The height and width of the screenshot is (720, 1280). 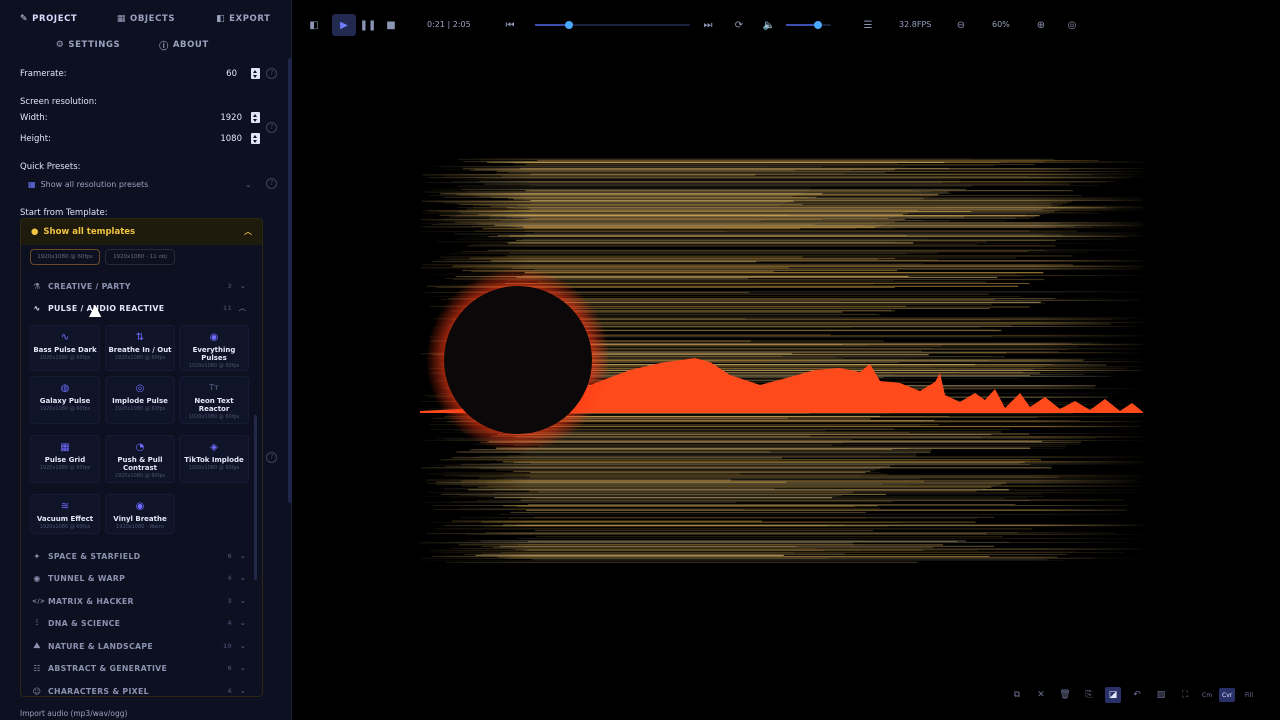 What do you see at coordinates (139, 646) in the screenshot?
I see `category-nature-landscape: ⛰ NATURE & LANDSCAPE 10 ⌄` at bounding box center [139, 646].